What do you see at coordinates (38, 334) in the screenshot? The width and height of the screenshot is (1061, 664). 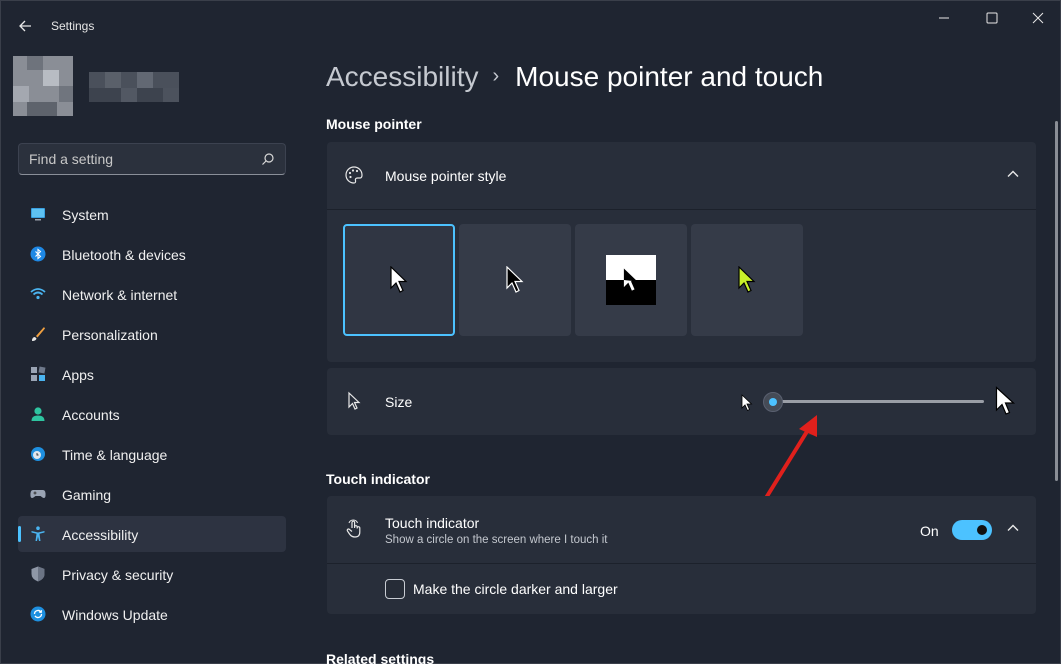 I see `brush-icon` at bounding box center [38, 334].